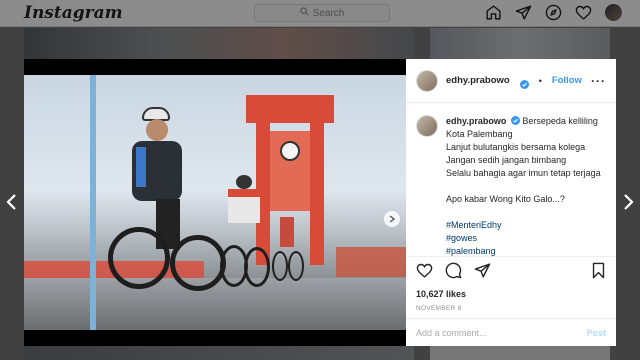  I want to click on comment-icon, so click(453, 273).